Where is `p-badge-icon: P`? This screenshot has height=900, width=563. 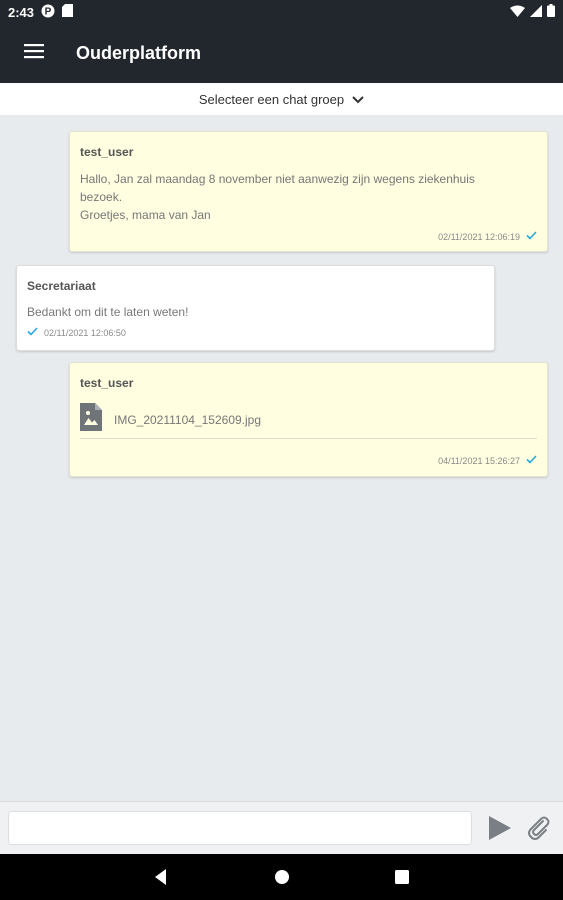 p-badge-icon: P is located at coordinates (48, 12).